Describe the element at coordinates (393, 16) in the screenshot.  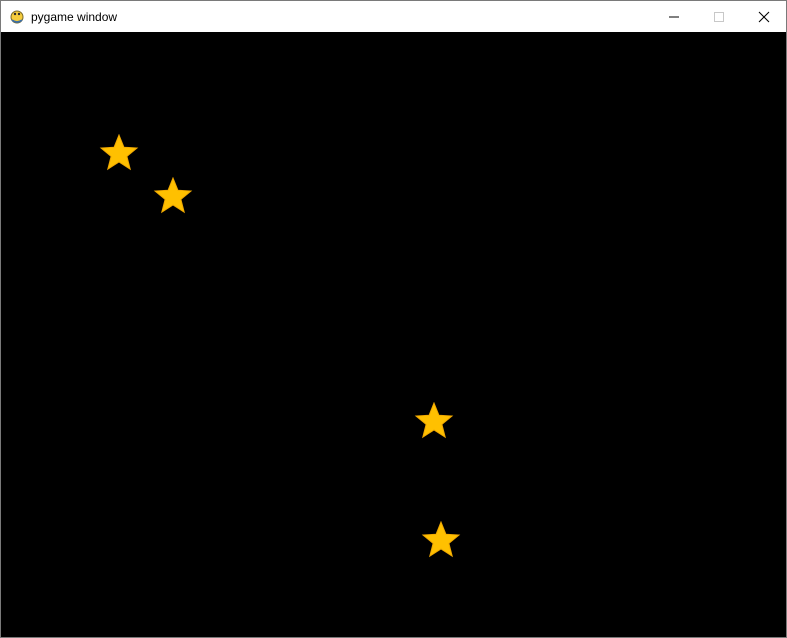
I see `title-bar: pygame window` at that location.